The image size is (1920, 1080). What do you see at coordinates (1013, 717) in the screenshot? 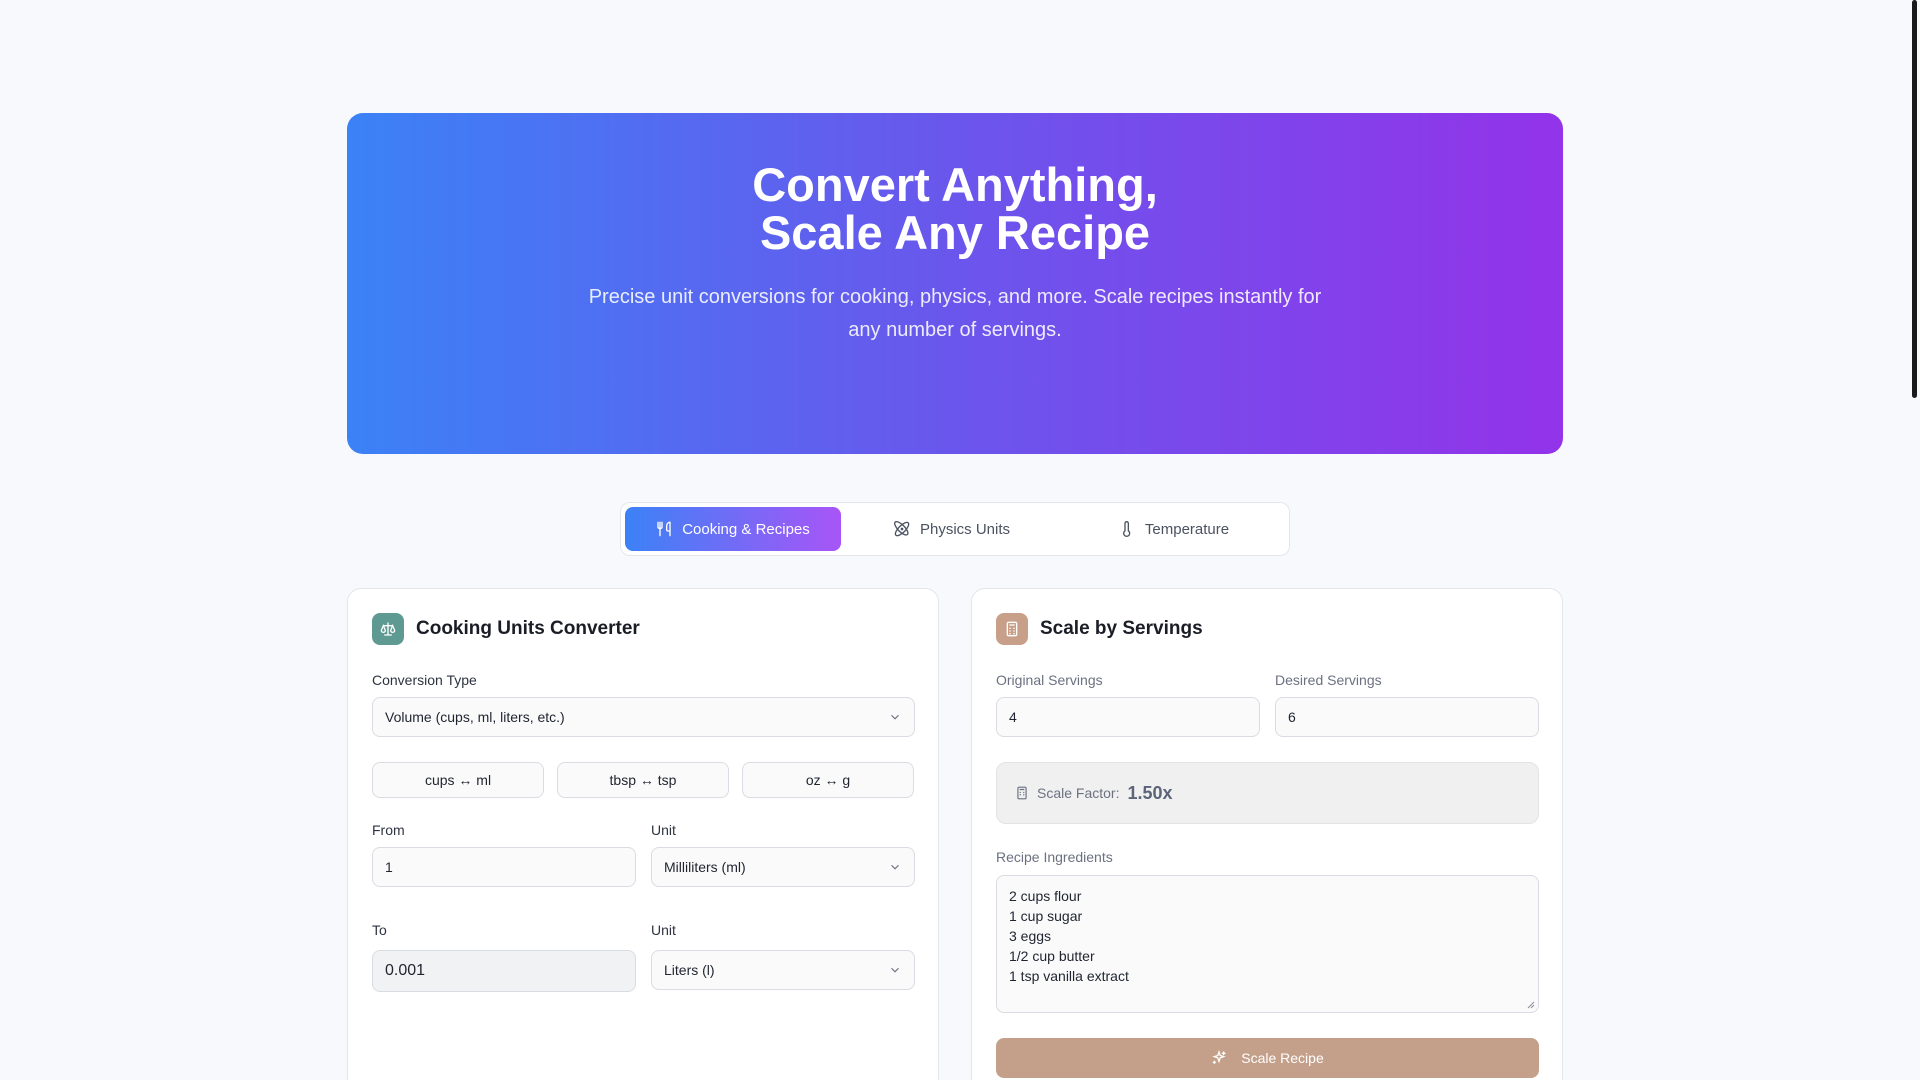
I see `original-servings-value: 4` at bounding box center [1013, 717].